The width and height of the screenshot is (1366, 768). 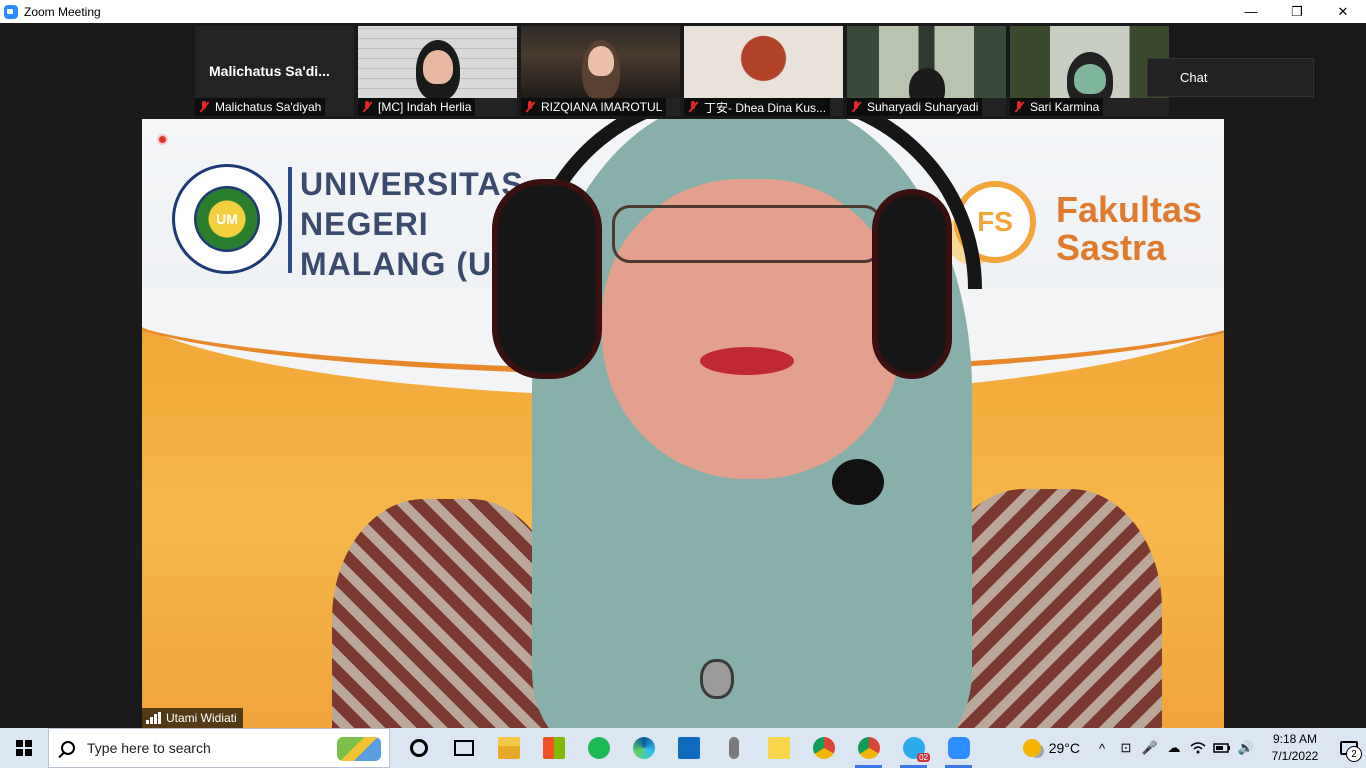 I want to click on windows-logo-icon, so click(x=24, y=748).